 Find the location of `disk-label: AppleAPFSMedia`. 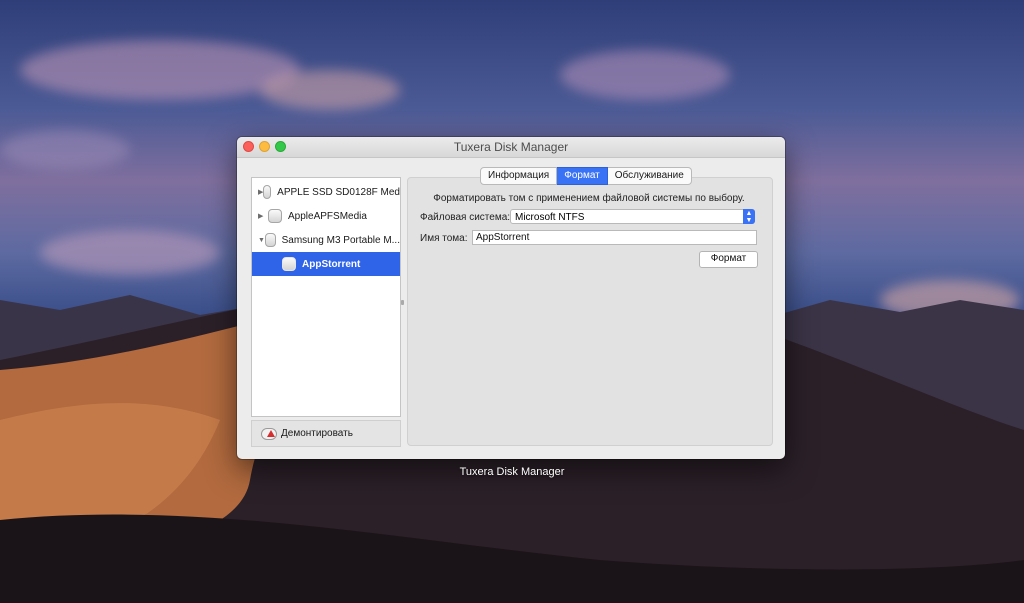

disk-label: AppleAPFSMedia is located at coordinates (327, 216).